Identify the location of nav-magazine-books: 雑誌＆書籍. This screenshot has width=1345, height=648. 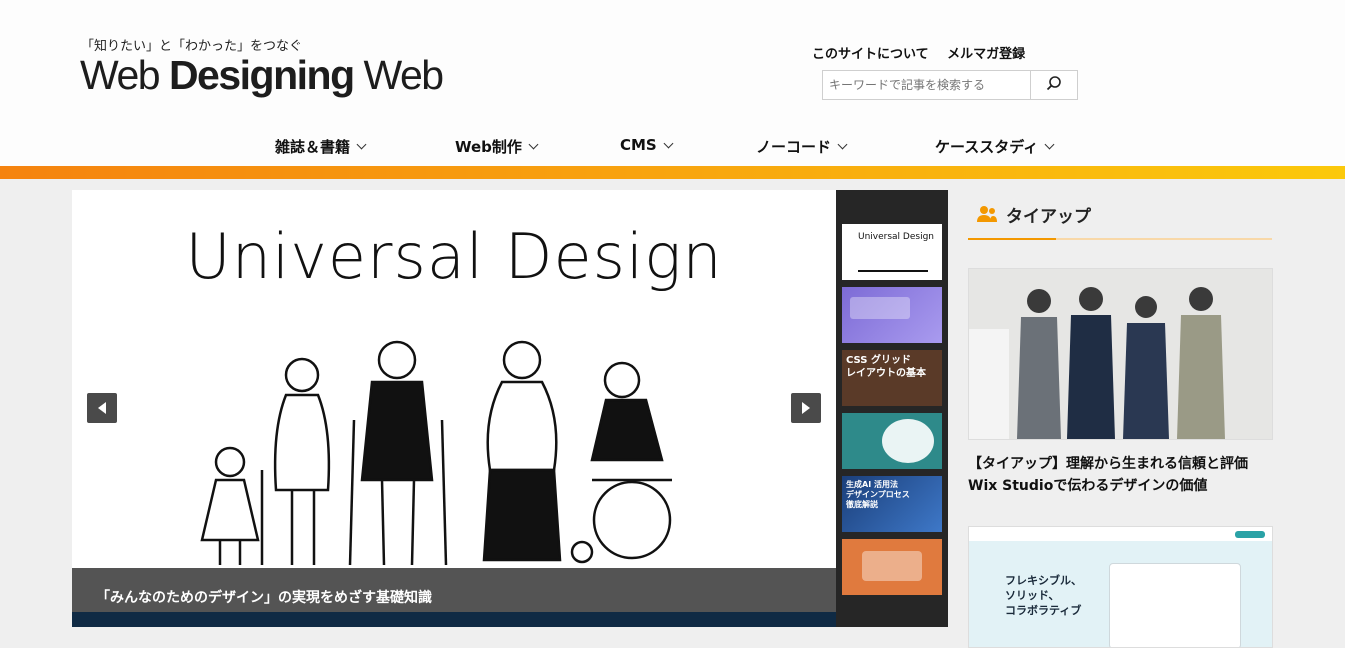
(321, 146).